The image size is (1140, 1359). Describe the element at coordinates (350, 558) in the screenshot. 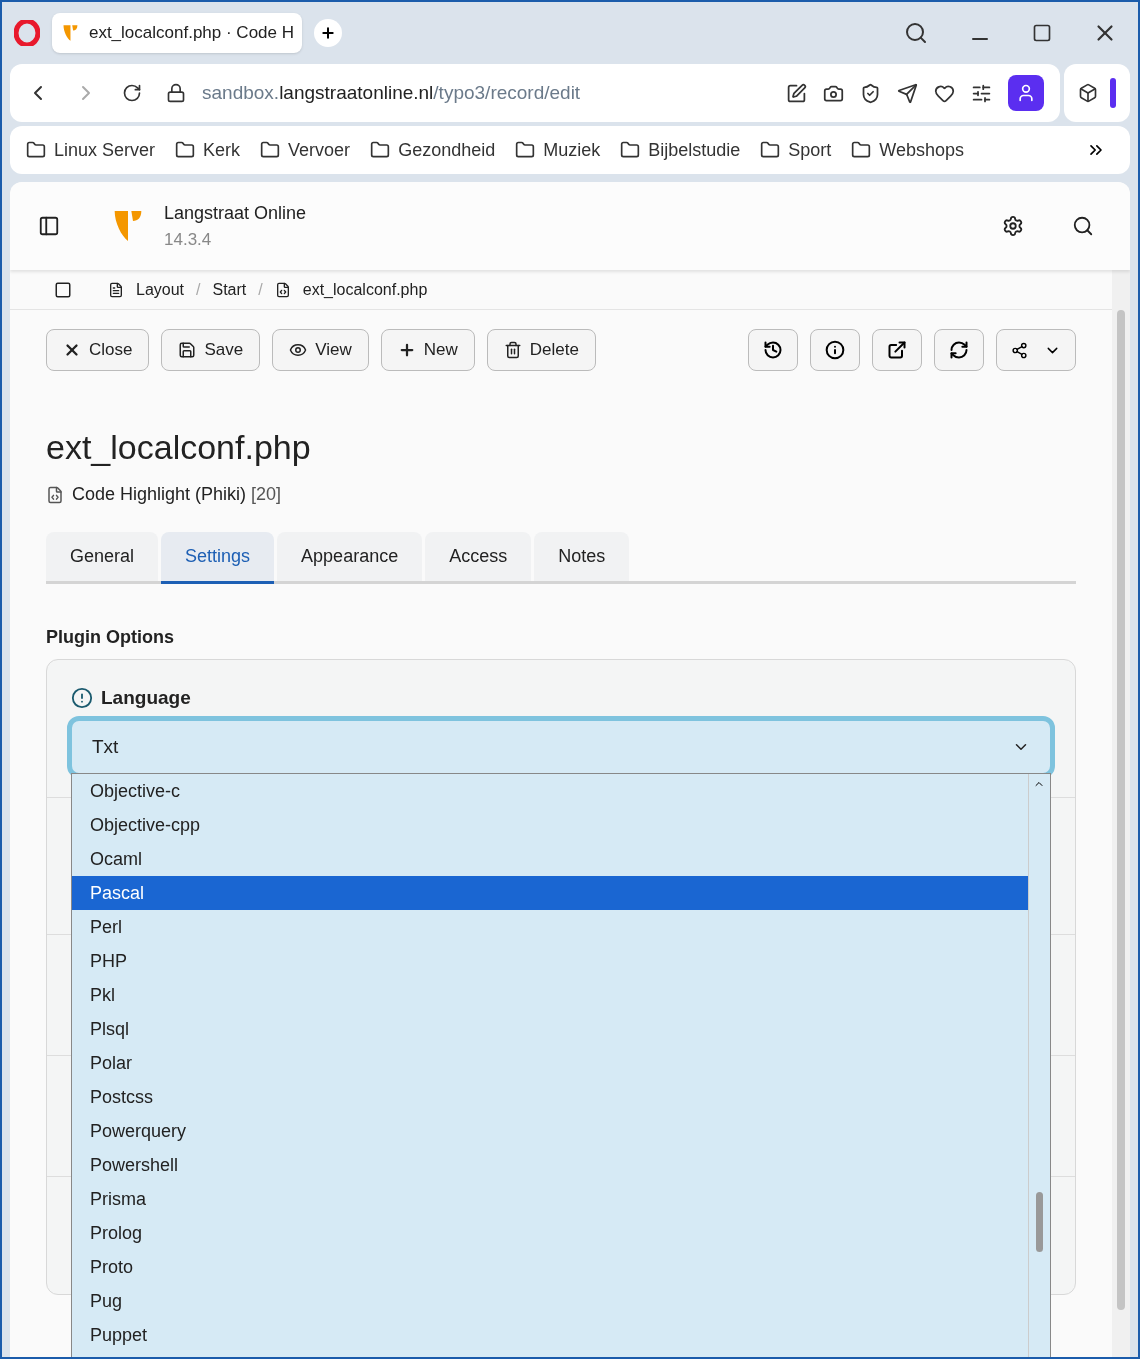

I see `tab: Appearance` at that location.